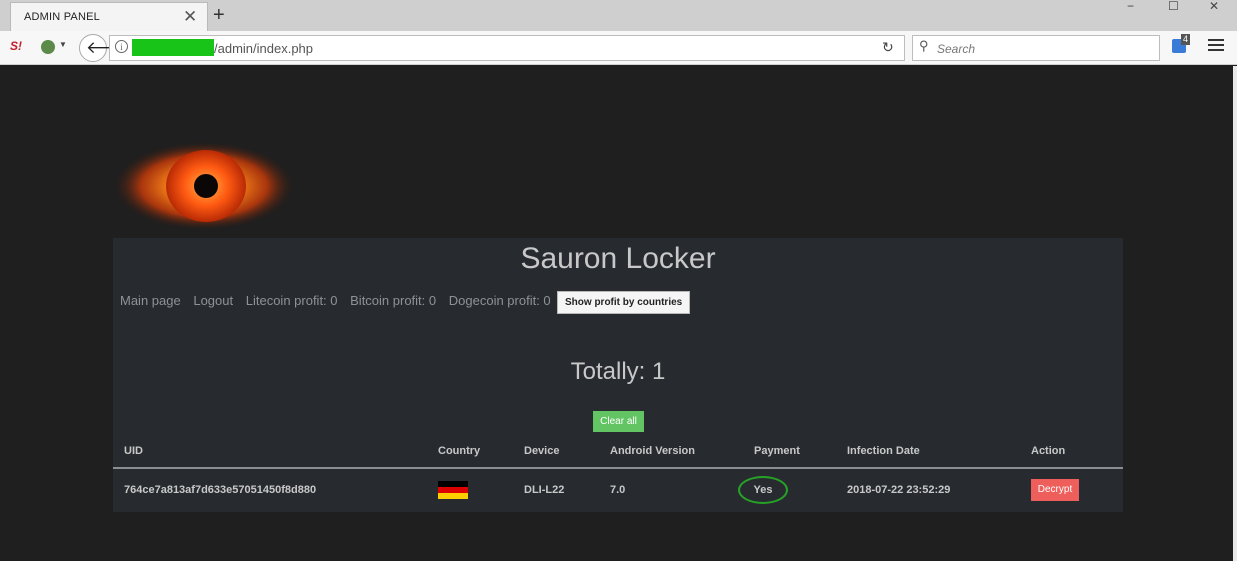  What do you see at coordinates (682, 452) in the screenshot?
I see `column-header-android-version: Android Version` at bounding box center [682, 452].